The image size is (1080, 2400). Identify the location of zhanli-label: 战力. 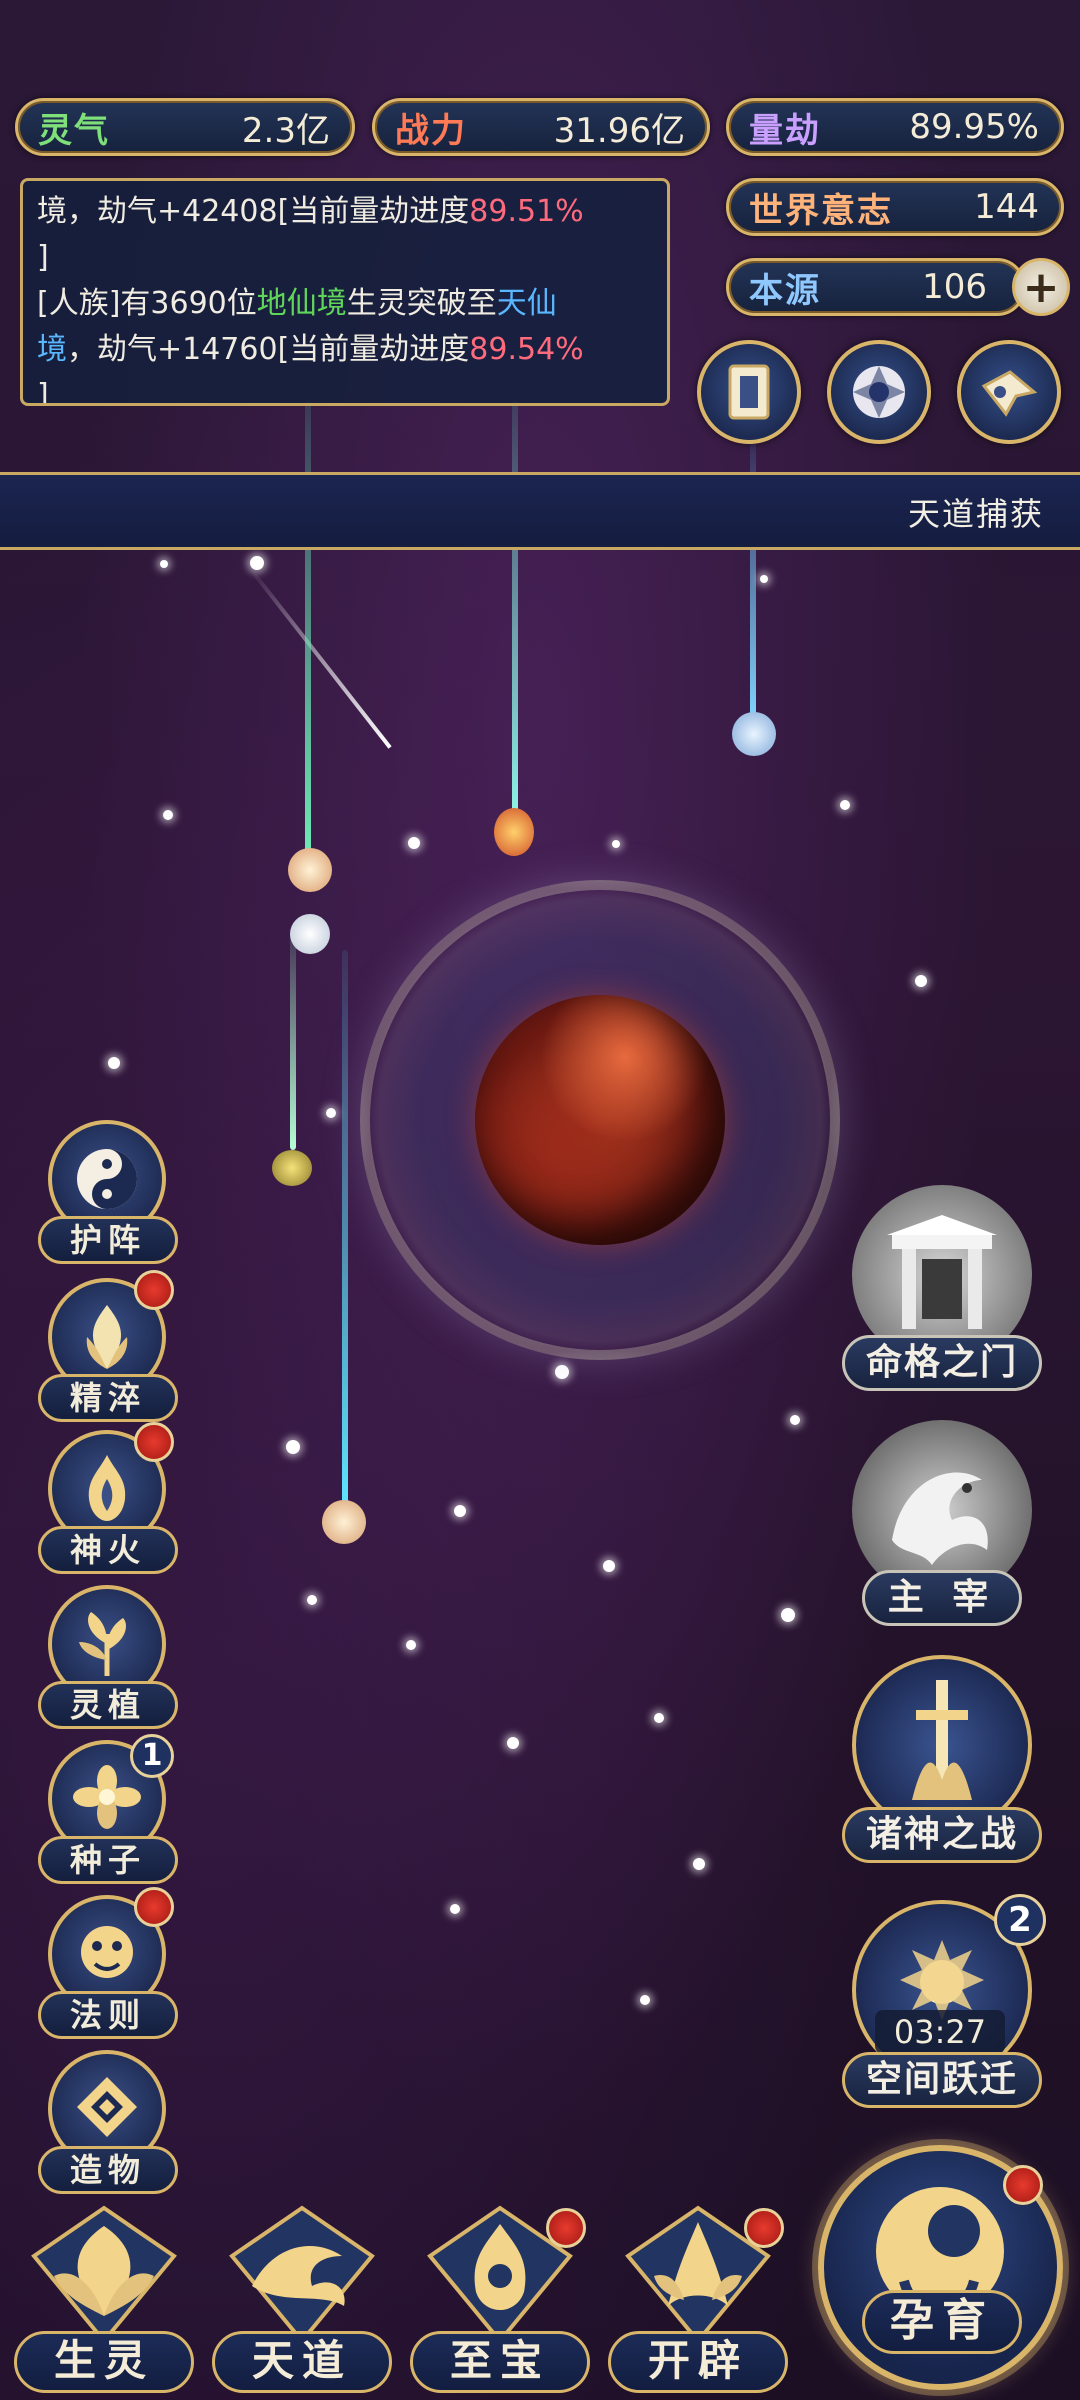
(431, 130).